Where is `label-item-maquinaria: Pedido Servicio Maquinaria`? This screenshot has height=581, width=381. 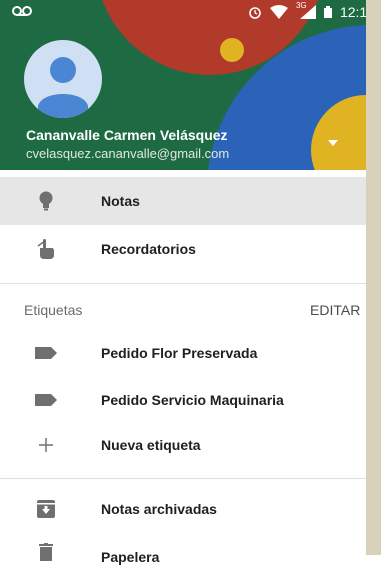 label-item-maquinaria: Pedido Servicio Maquinaria is located at coordinates (183, 400).